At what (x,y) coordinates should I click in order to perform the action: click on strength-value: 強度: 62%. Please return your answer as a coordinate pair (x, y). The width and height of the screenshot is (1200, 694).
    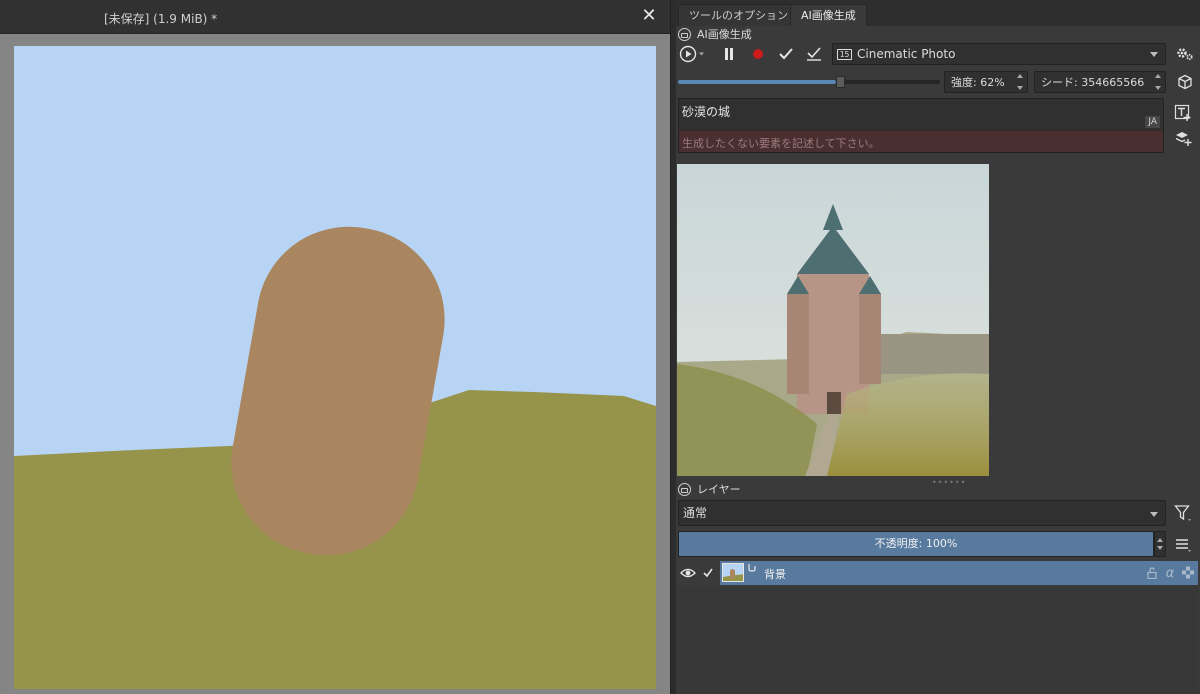
    Looking at the image, I should click on (978, 82).